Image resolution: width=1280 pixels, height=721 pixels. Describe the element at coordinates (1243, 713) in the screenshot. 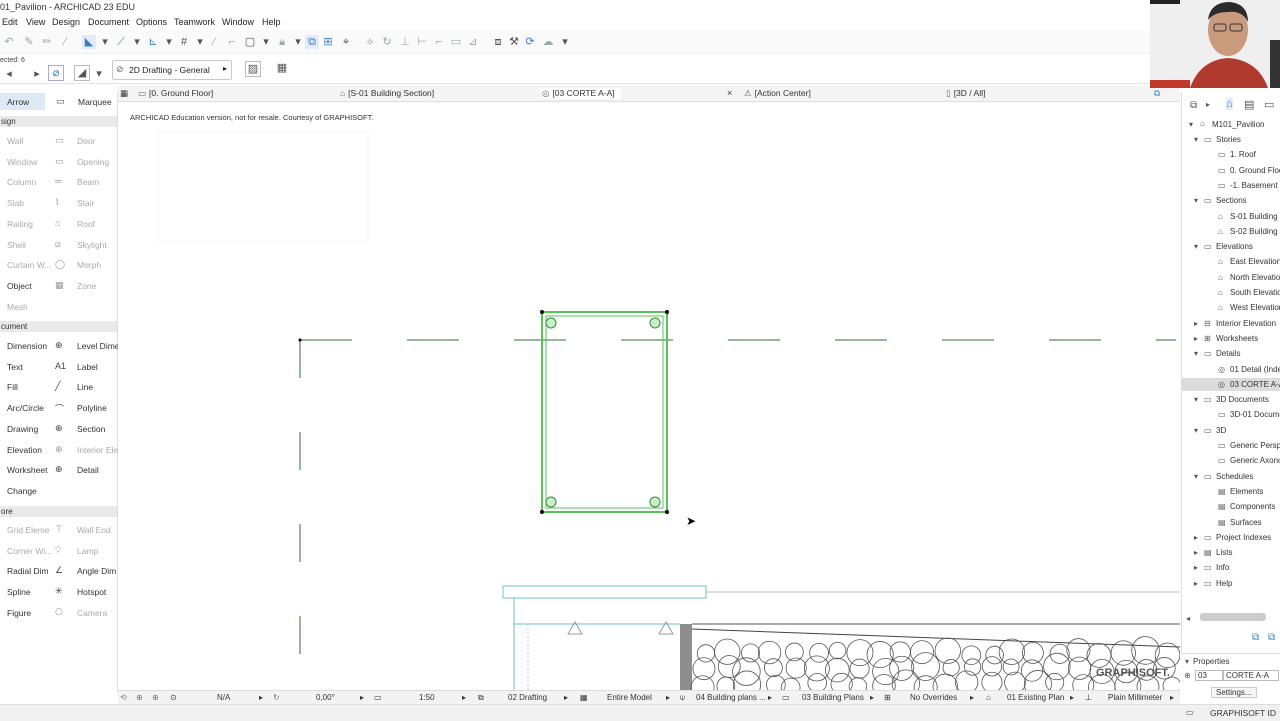

I see `graphisoft-id-button: GRAPHISOFT ID` at that location.